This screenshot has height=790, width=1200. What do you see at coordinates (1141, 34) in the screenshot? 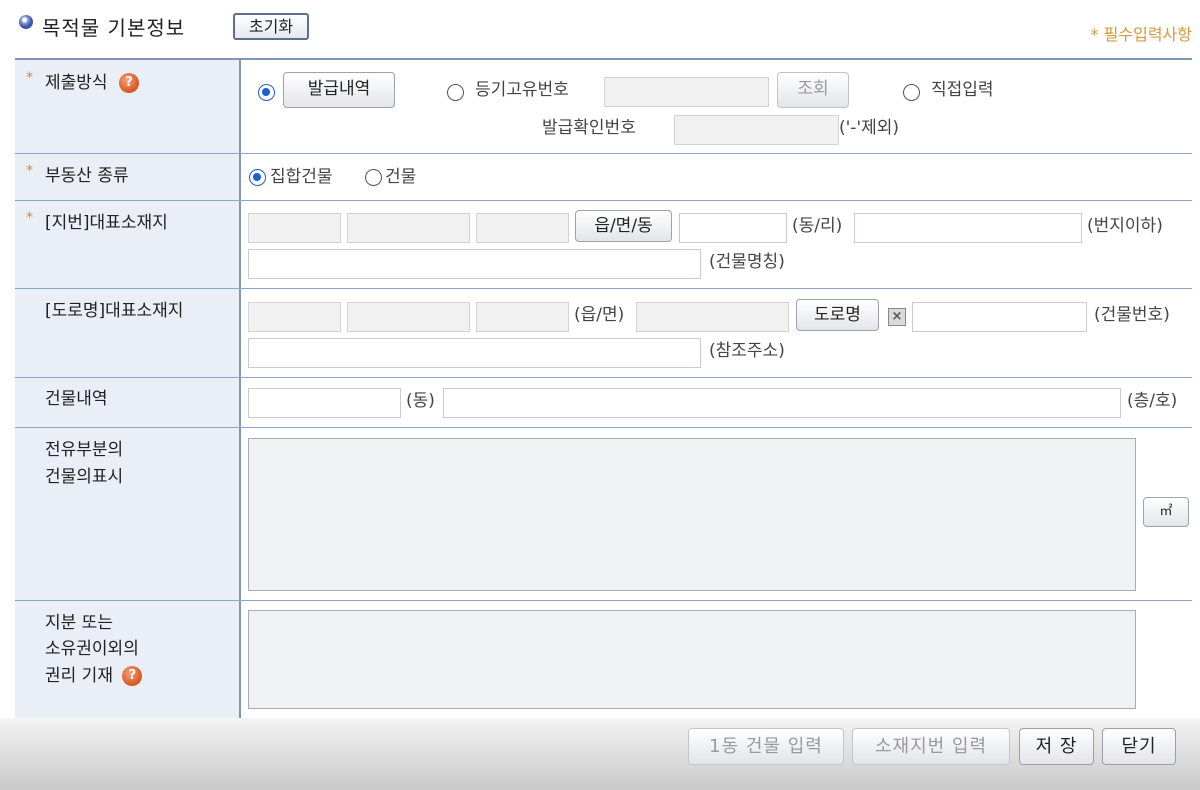
I see `required-note: * 필수입력사항` at bounding box center [1141, 34].